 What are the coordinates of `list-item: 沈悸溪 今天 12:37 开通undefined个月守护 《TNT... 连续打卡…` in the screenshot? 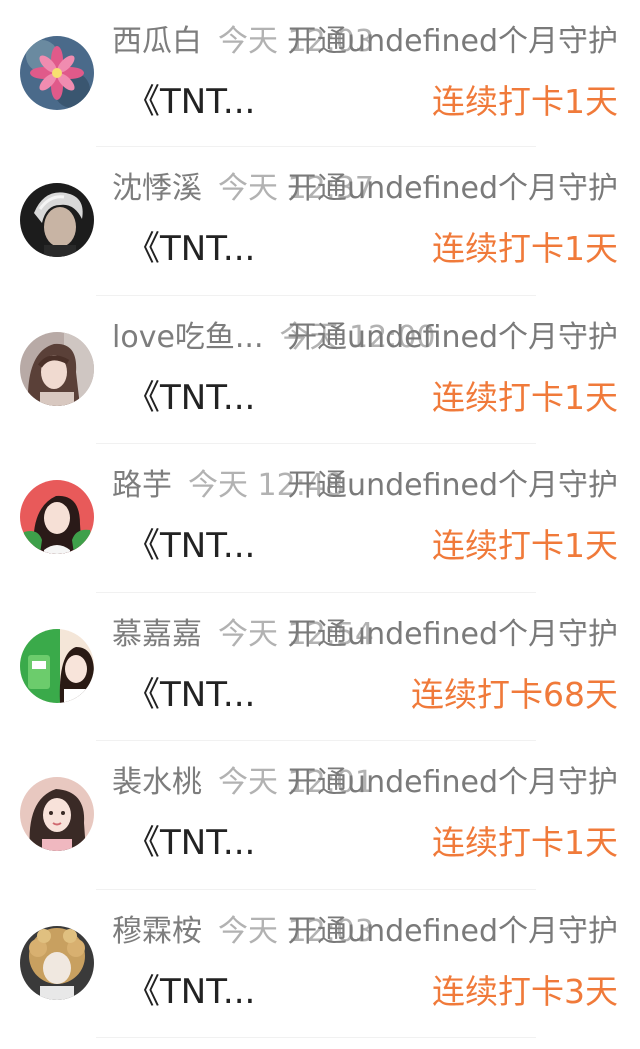 It's located at (320, 221).